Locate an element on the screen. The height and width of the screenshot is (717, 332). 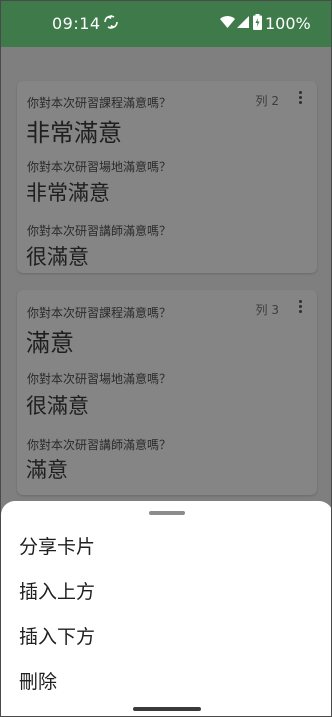
battery-percent: 100% is located at coordinates (288, 23).